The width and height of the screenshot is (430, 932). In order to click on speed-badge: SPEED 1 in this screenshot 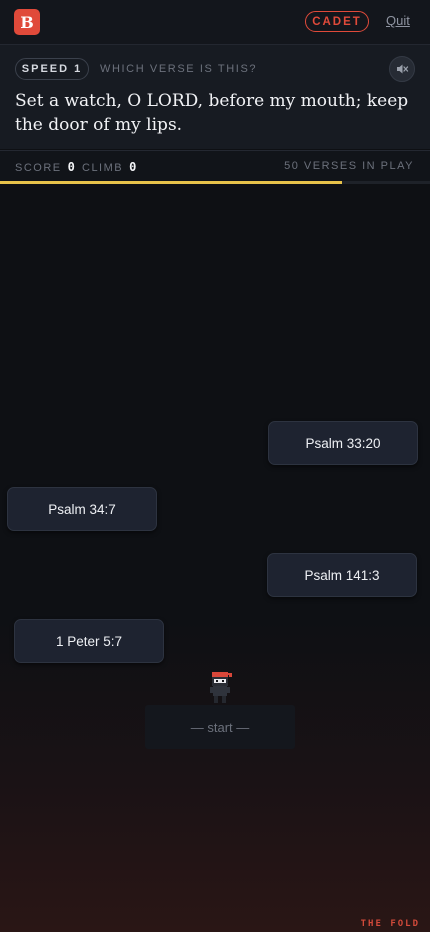, I will do `click(52, 69)`.